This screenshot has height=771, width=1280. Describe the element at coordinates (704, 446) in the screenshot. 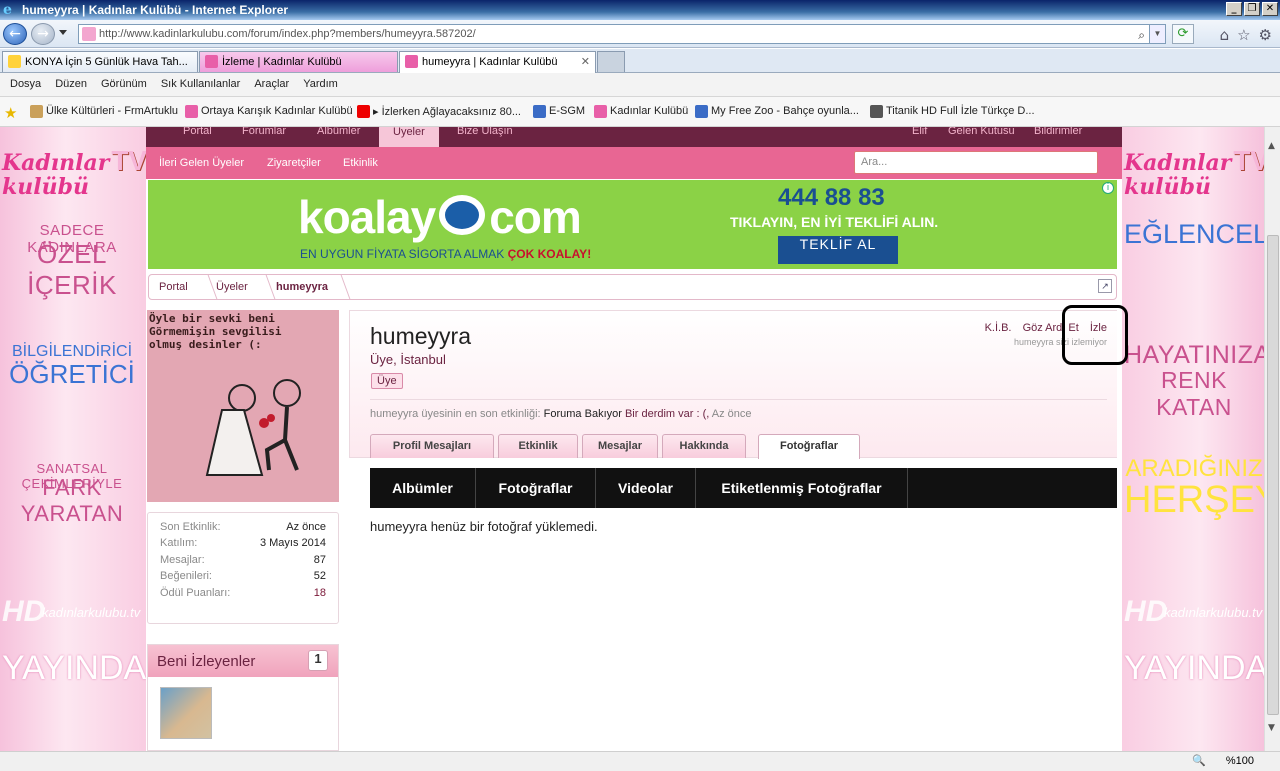

I see `tab-about: Hakkında` at that location.